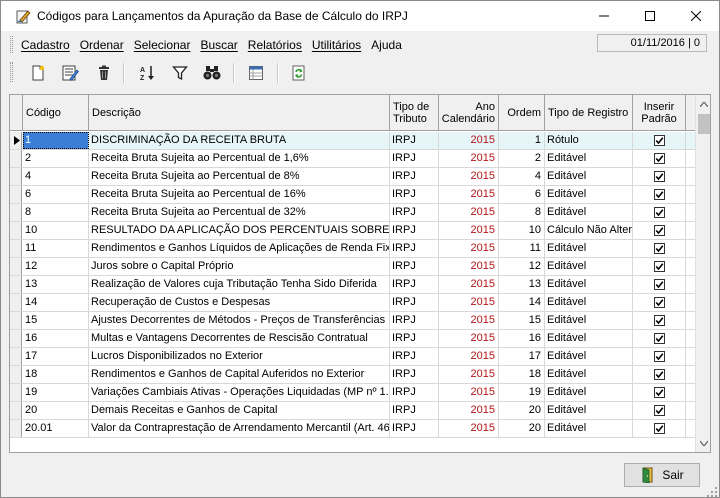 The width and height of the screenshot is (720, 498). Describe the element at coordinates (522, 176) in the screenshot. I see `cell-ordem: 4` at that location.